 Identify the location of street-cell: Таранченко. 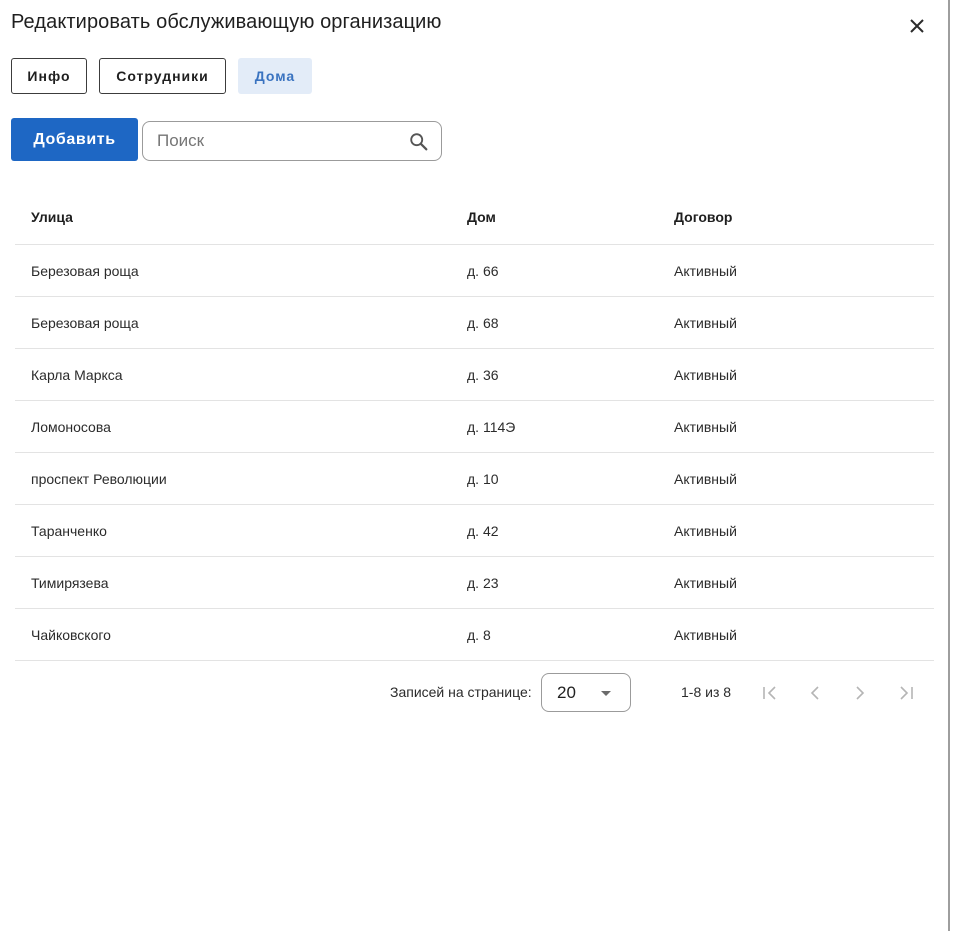
(69, 530).